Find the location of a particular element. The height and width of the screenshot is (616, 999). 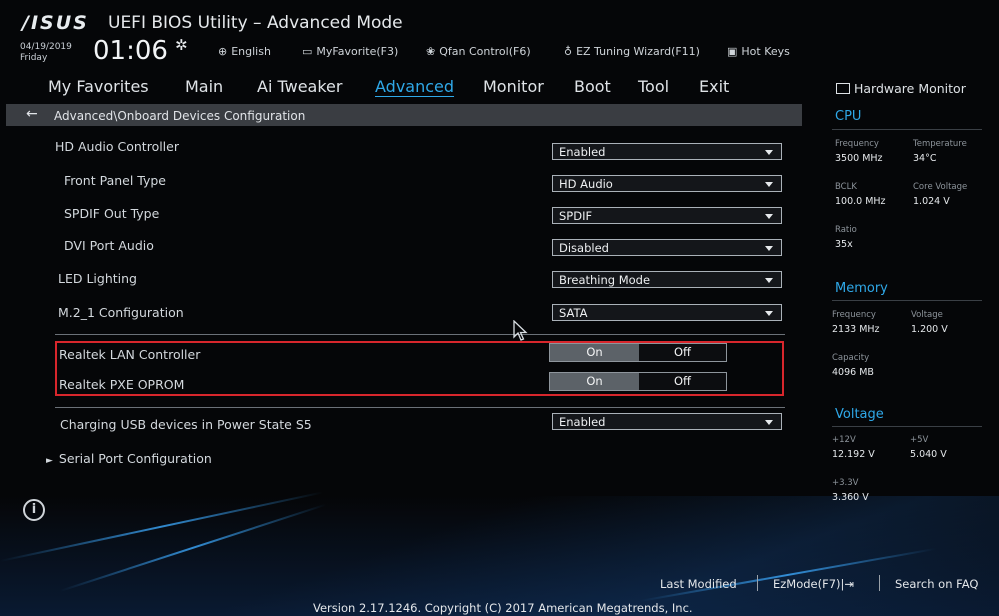

led-lighting-dropdown: Breathing Mode is located at coordinates (667, 279).